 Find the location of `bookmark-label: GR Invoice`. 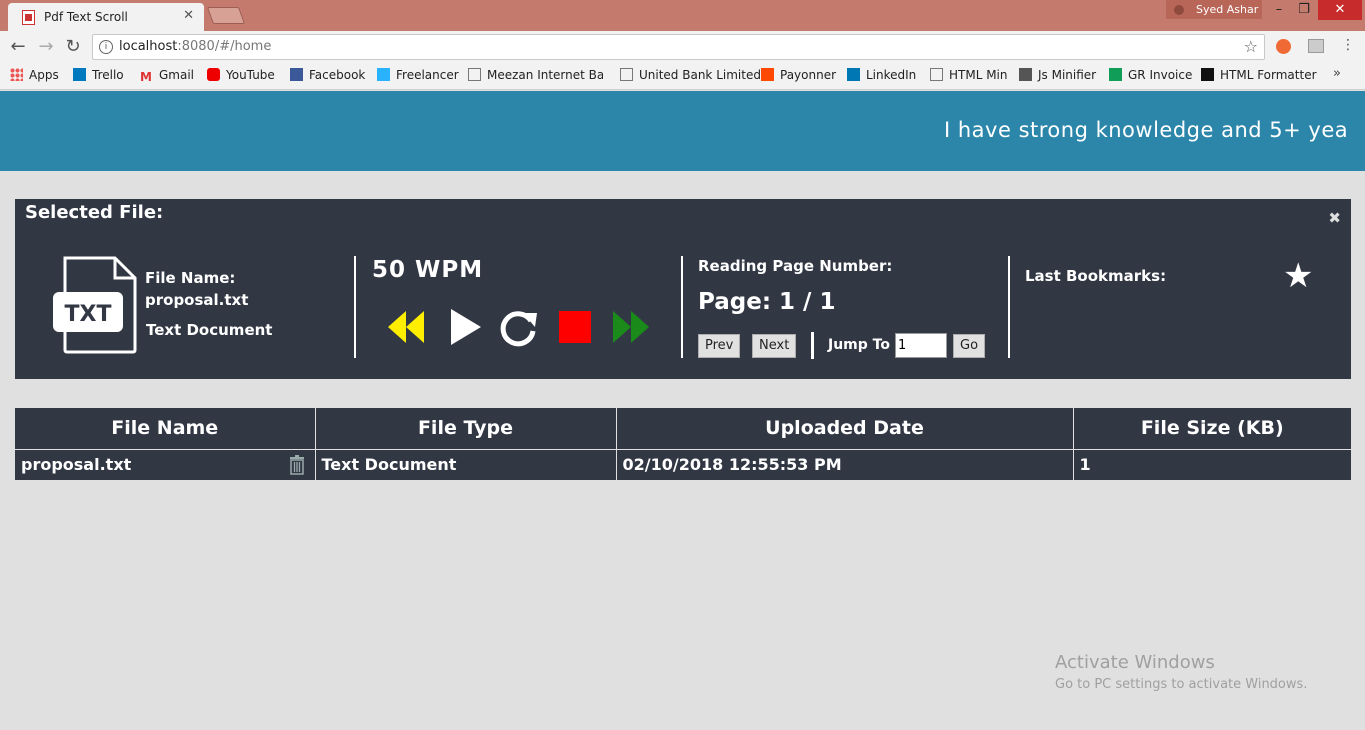

bookmark-label: GR Invoice is located at coordinates (1160, 75).